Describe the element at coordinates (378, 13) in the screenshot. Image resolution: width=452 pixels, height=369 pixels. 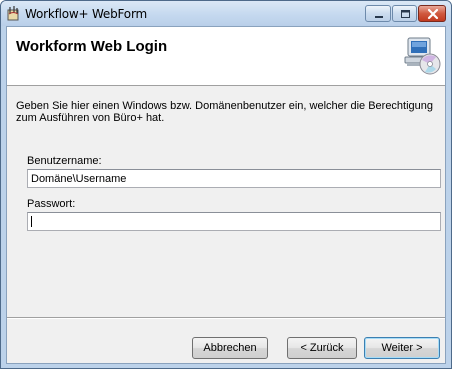
I see `minimize-button` at that location.